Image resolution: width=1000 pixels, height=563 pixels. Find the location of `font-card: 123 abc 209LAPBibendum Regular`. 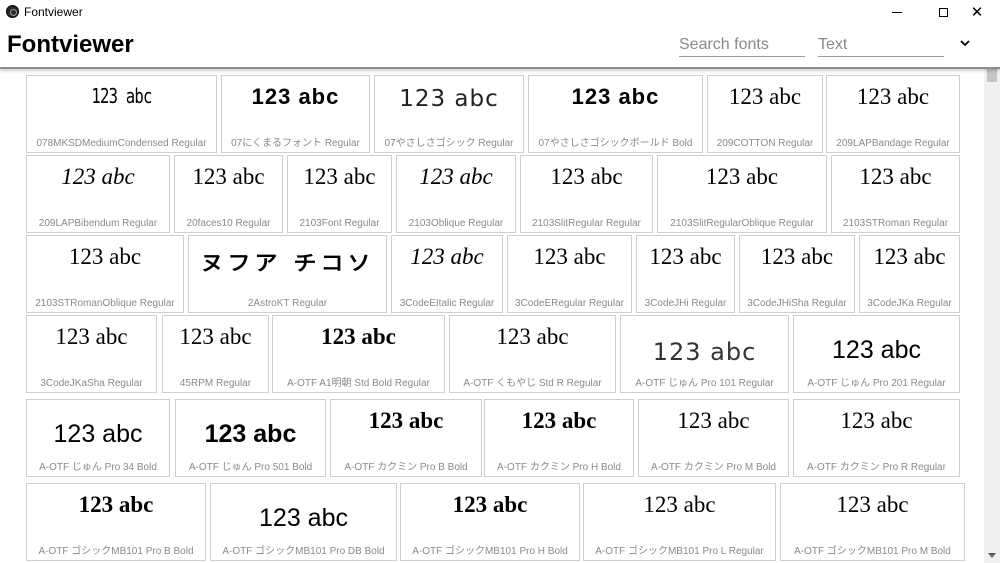

font-card: 123 abc 209LAPBibendum Regular is located at coordinates (98, 194).